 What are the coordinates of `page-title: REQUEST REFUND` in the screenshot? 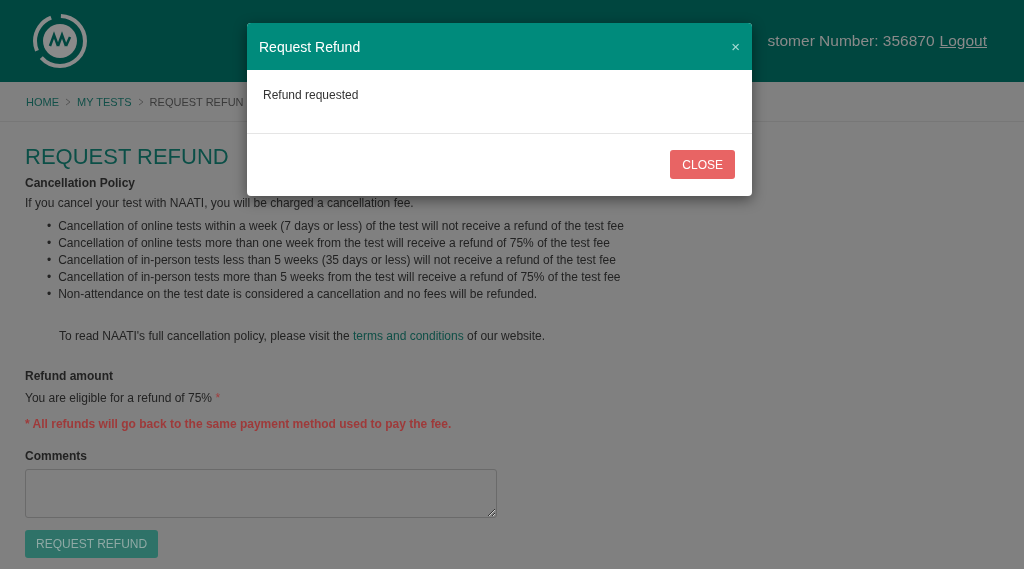 It's located at (127, 157).